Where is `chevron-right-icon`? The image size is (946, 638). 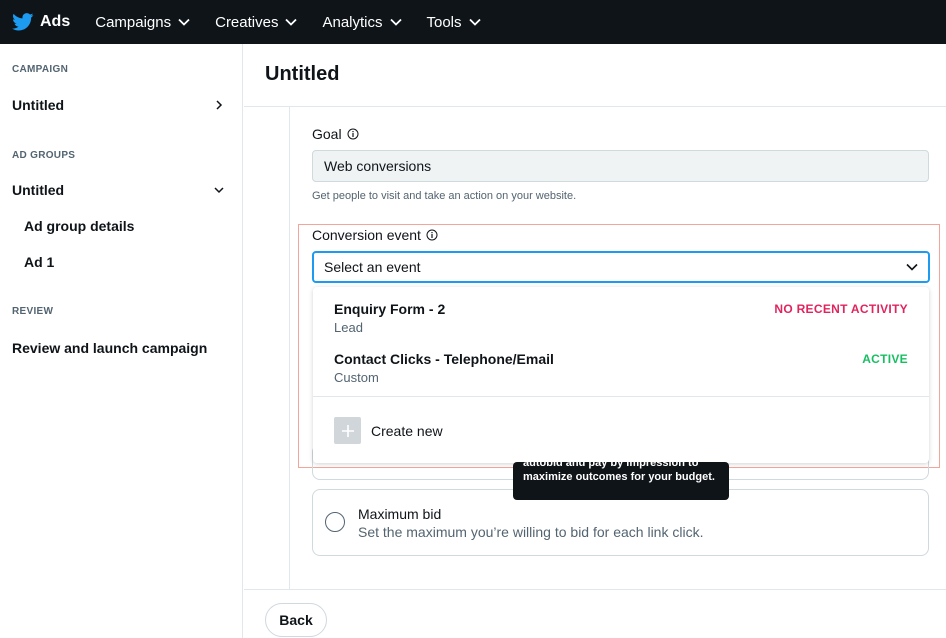 chevron-right-icon is located at coordinates (219, 105).